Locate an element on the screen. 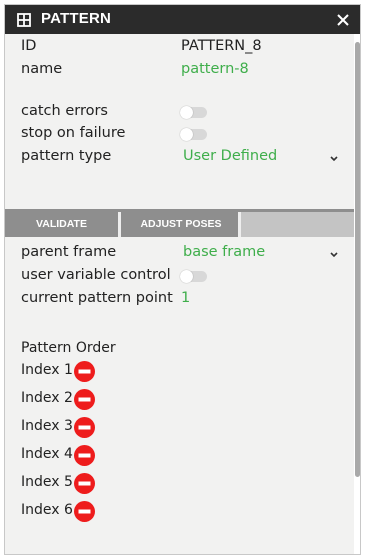  parent-frame-select: base frame is located at coordinates (224, 252).